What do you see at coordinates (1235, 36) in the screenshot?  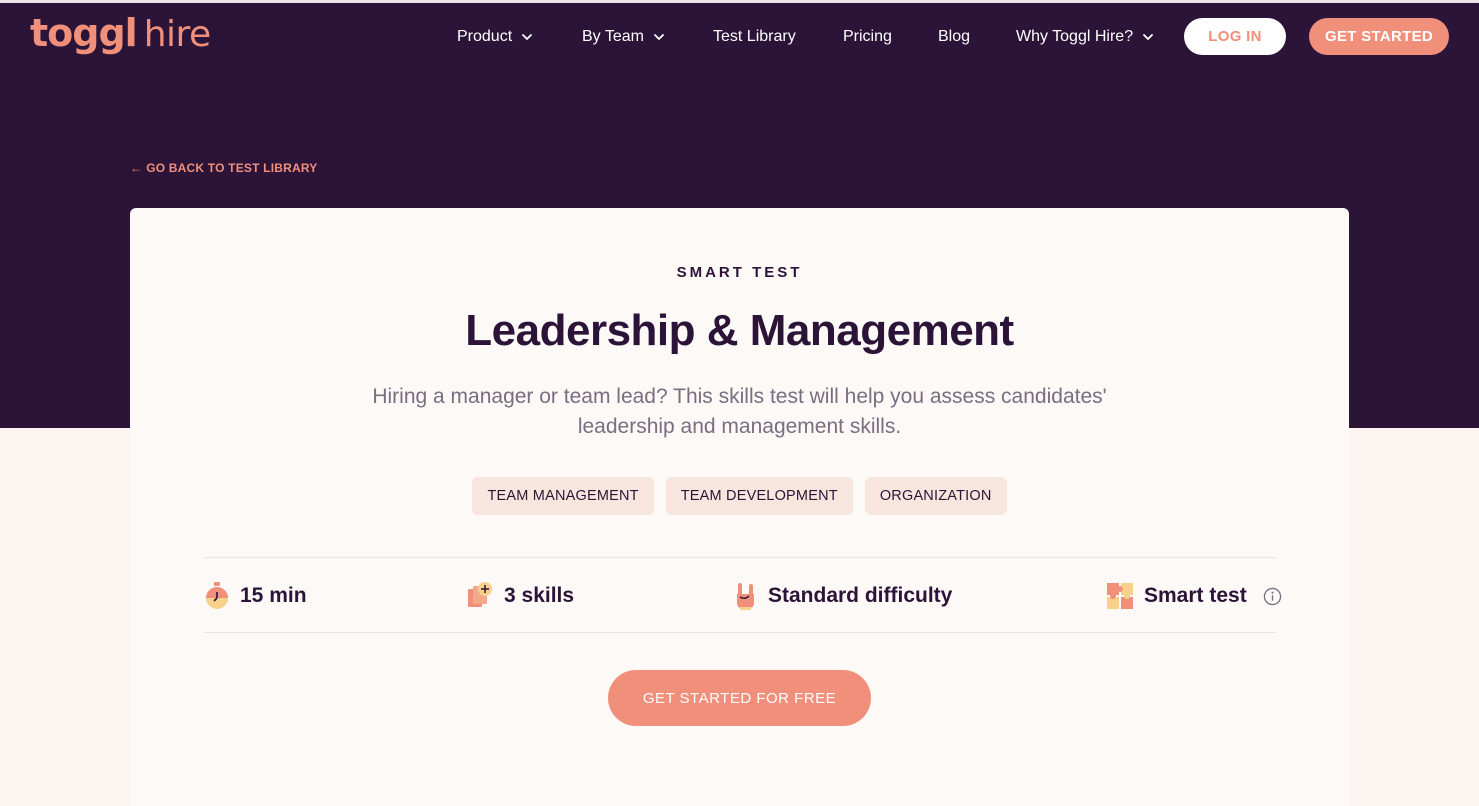 I see `login-button: LOG IN` at bounding box center [1235, 36].